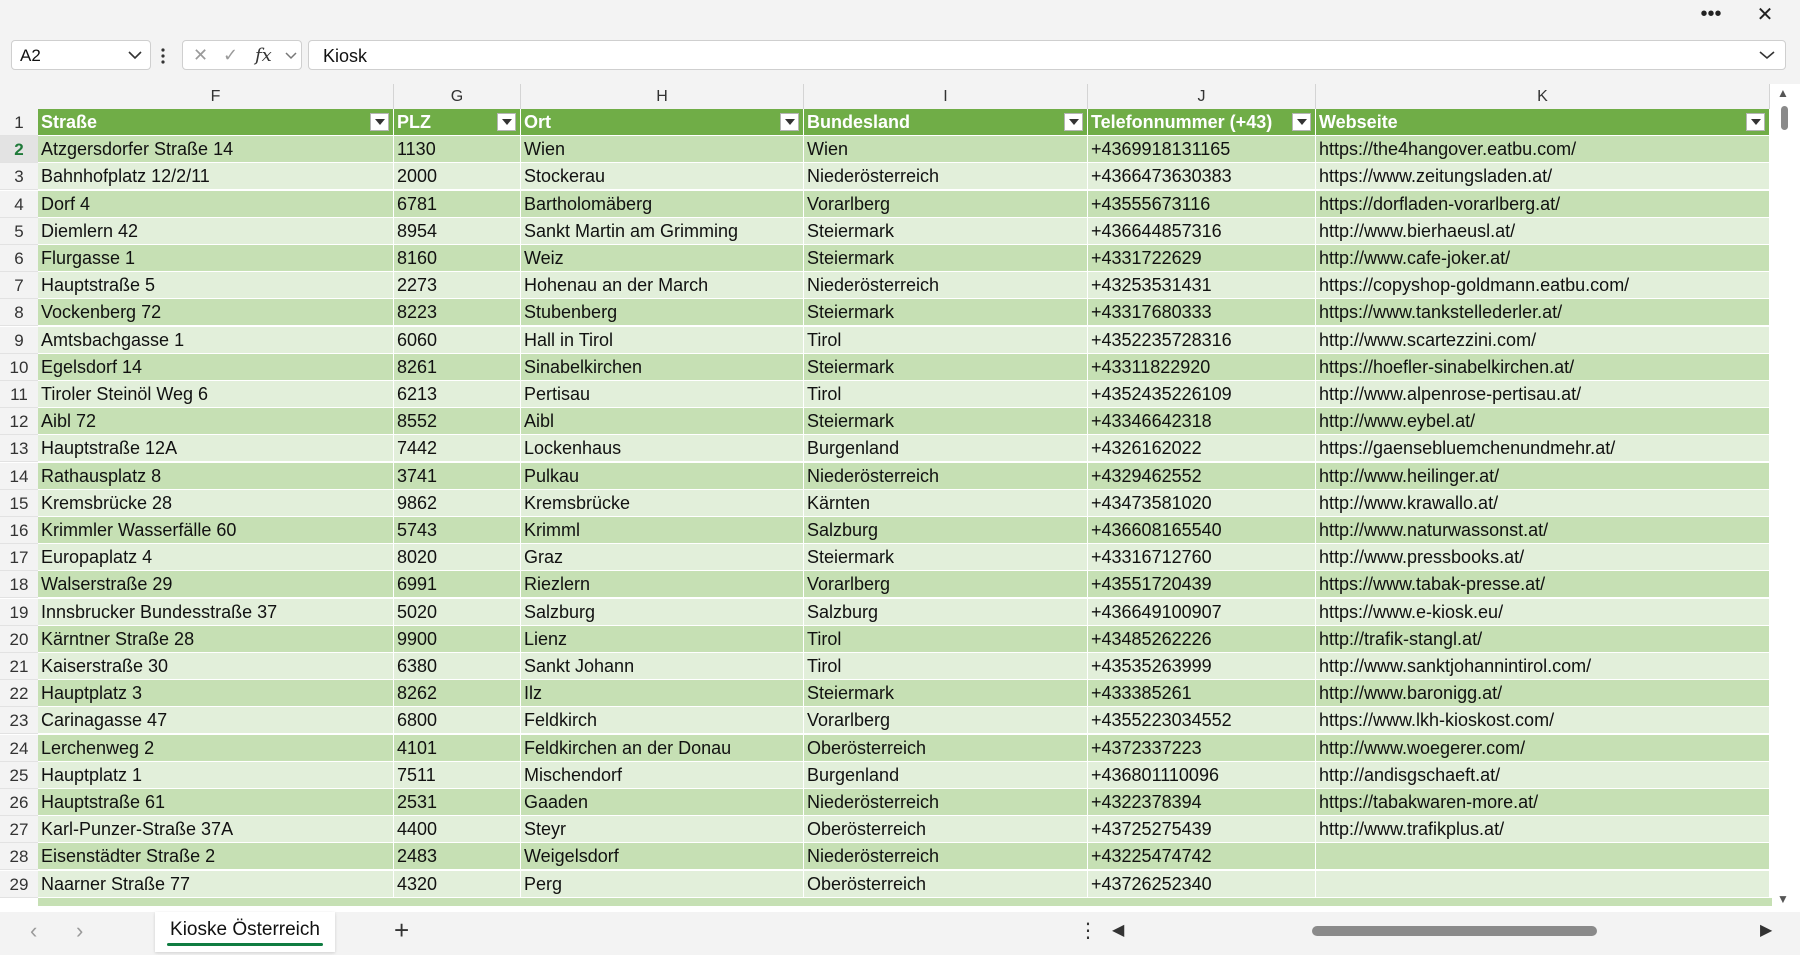 This screenshot has width=1800, height=955. Describe the element at coordinates (19, 830) in the screenshot. I see `row-header: 27` at that location.